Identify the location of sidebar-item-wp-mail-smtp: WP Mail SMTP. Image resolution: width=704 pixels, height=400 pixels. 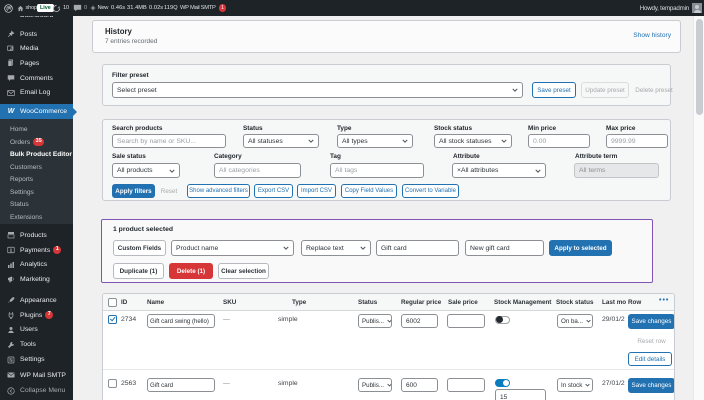
(36, 375).